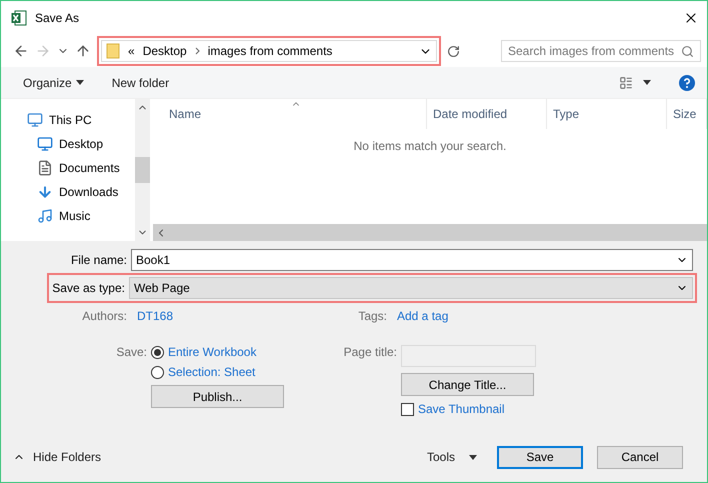 Image resolution: width=708 pixels, height=483 pixels. Describe the element at coordinates (540, 457) in the screenshot. I see `dialog-button: Save` at that location.